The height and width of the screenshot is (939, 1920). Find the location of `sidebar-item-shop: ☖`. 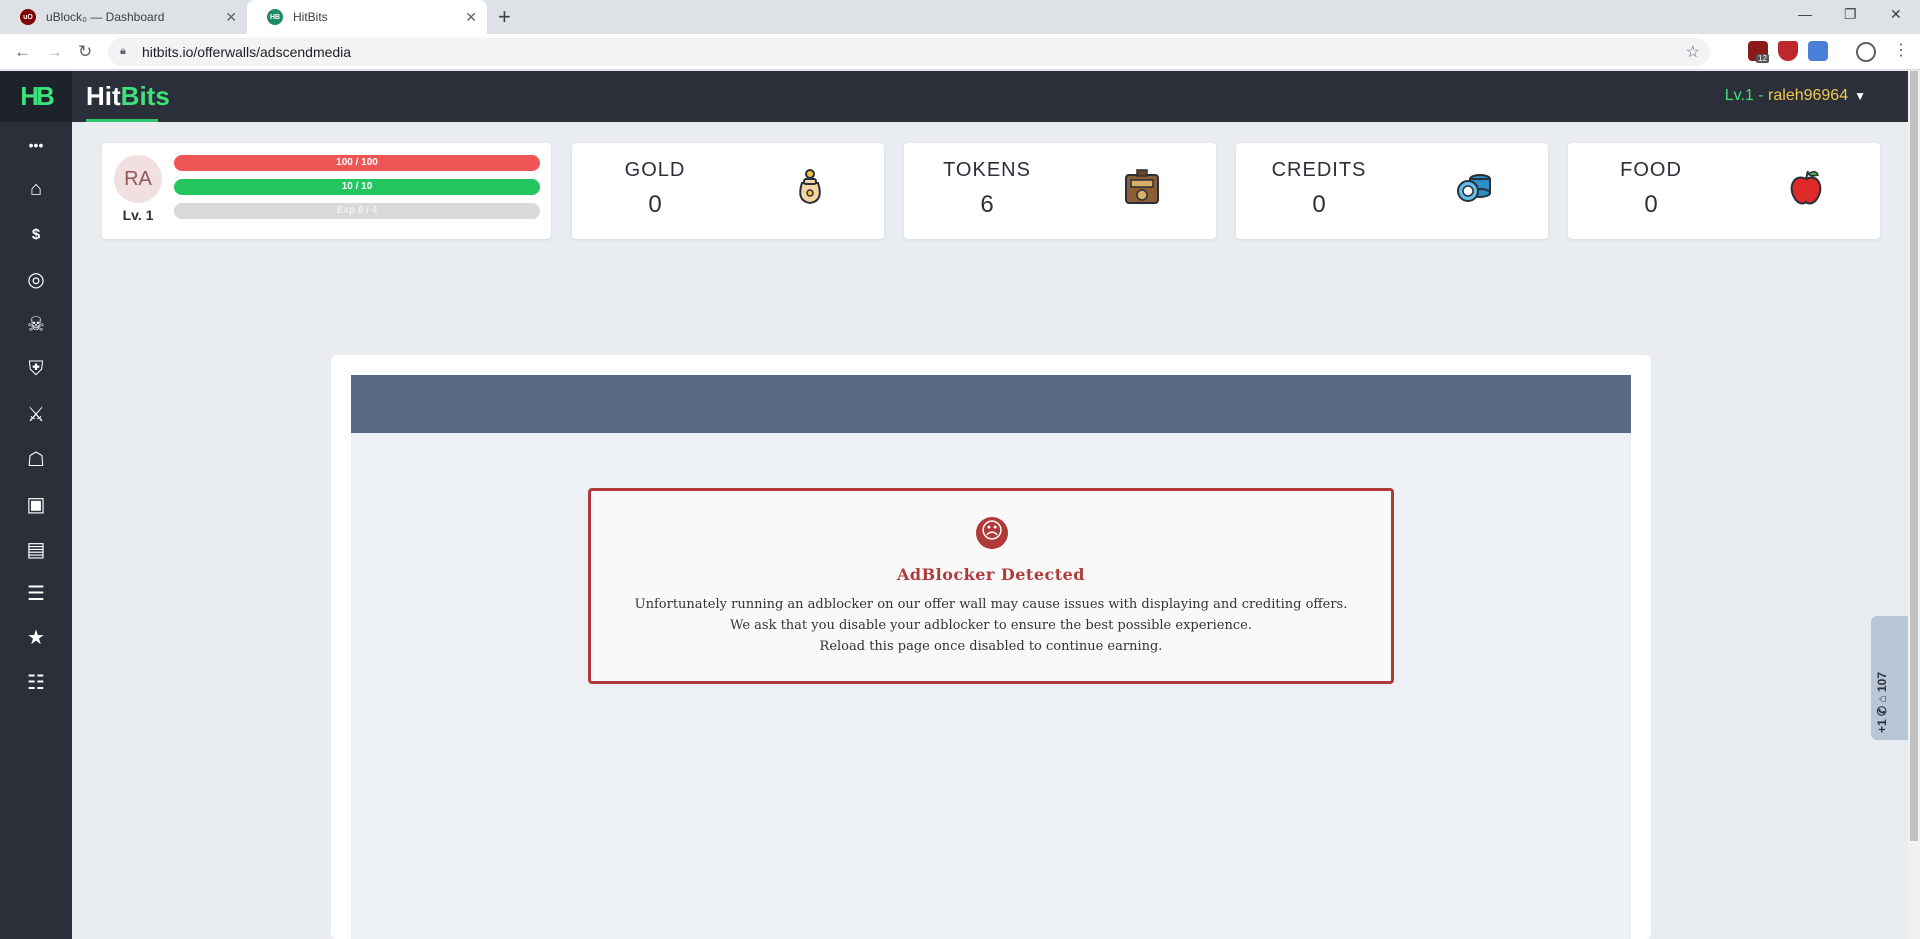

sidebar-item-shop: ☖ is located at coordinates (36, 459).